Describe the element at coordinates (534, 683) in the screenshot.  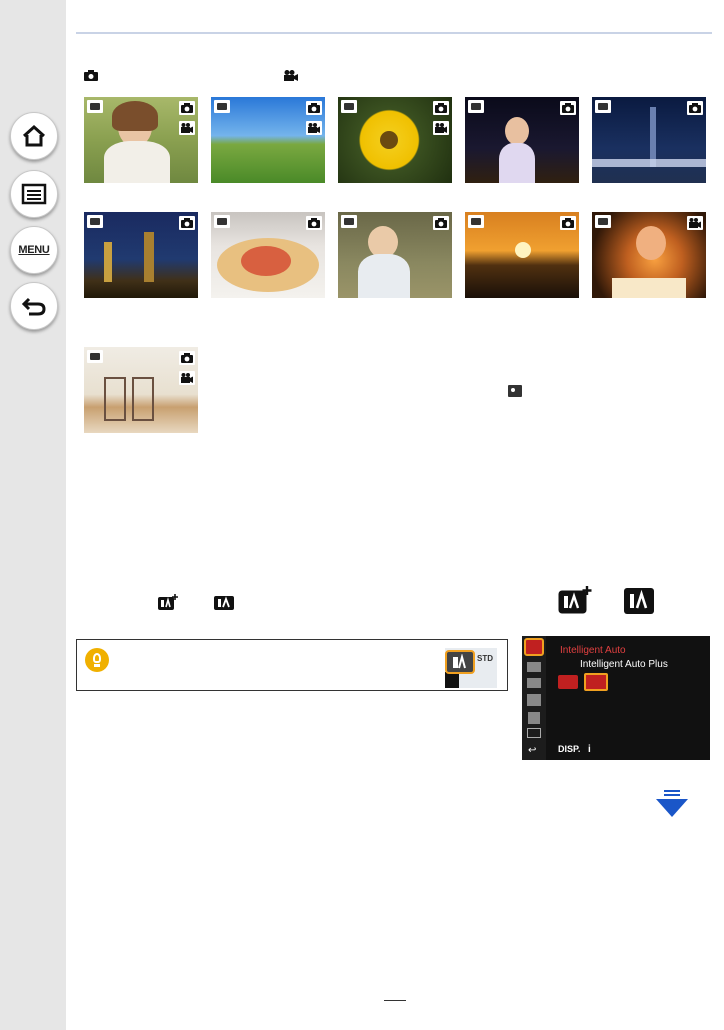
I see `movie-tab-icon` at that location.